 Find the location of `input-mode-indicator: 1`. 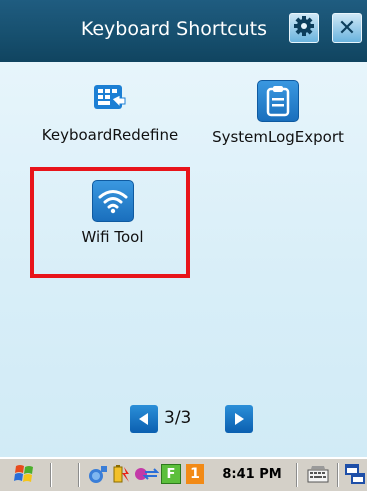

input-mode-indicator: 1 is located at coordinates (195, 474).